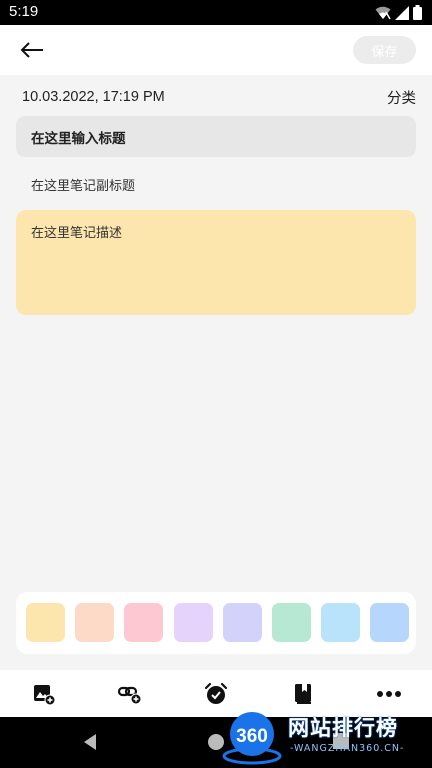  I want to click on watermark-badge-text: 360, so click(252, 736).